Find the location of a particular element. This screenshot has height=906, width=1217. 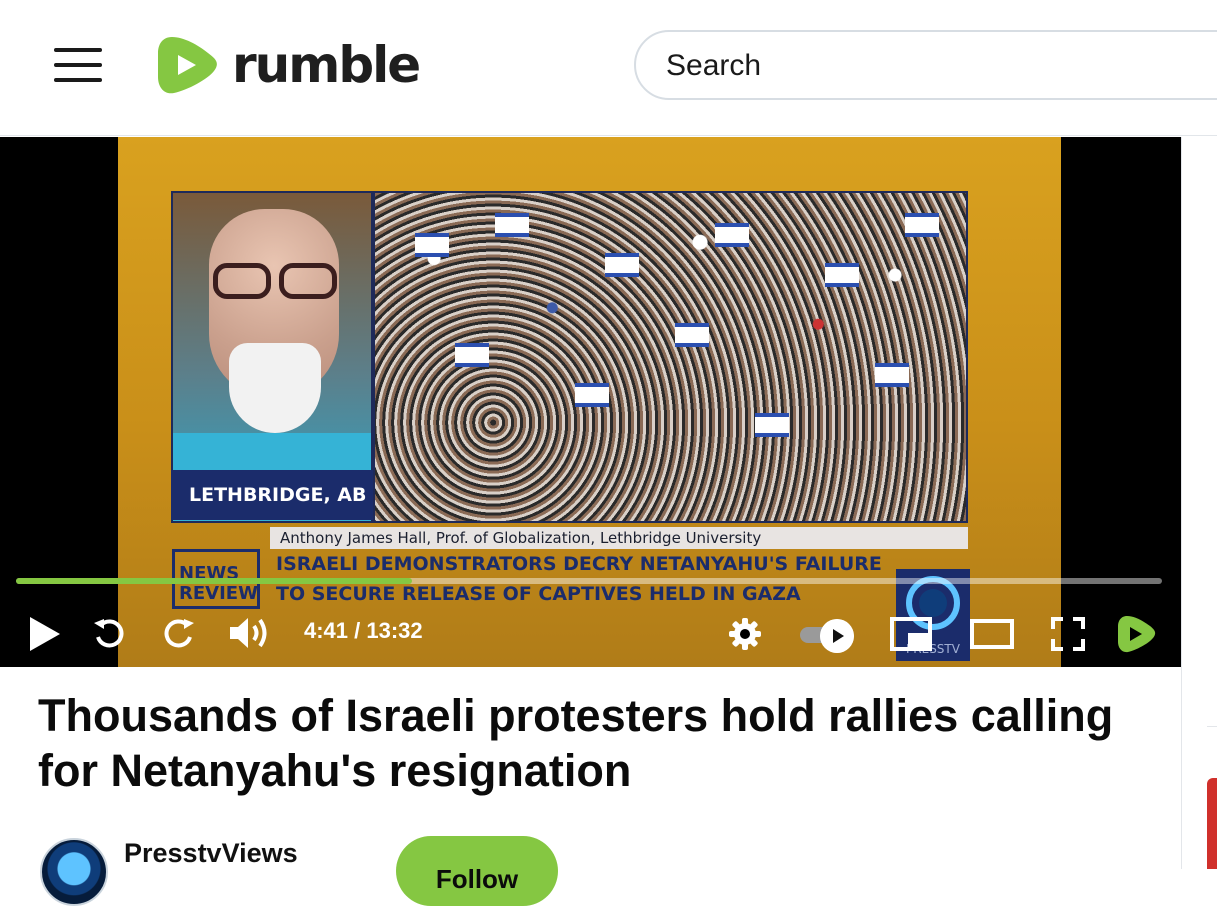

sidebar-separator is located at coordinates (1212, 726).